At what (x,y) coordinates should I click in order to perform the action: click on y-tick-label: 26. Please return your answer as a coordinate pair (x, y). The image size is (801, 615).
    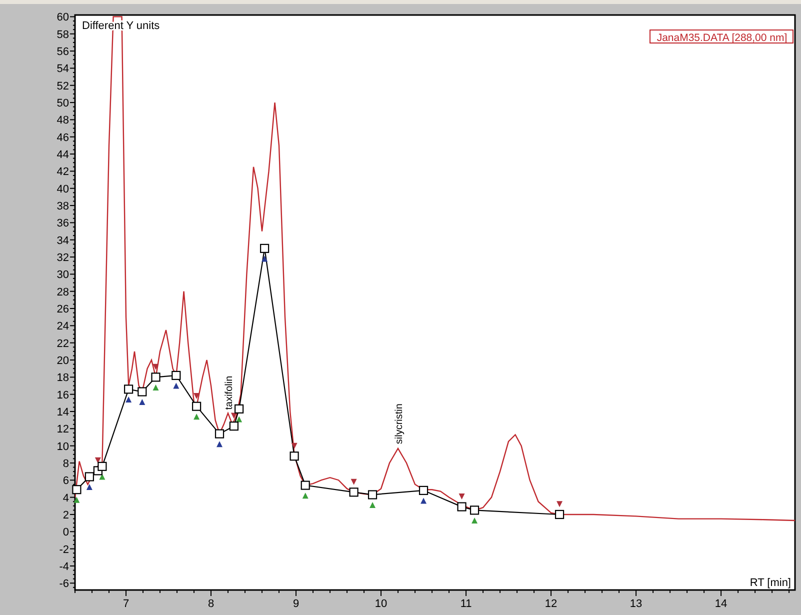
    Looking at the image, I should click on (62, 310).